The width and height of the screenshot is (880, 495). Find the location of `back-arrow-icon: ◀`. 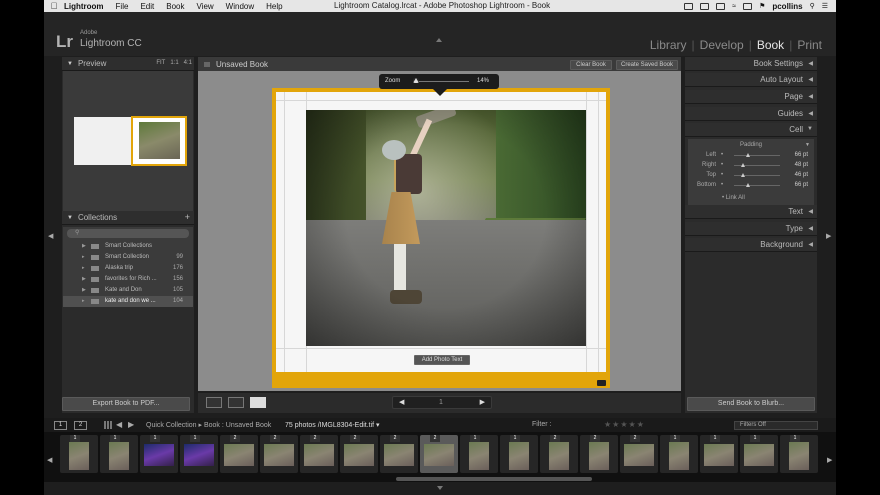

back-arrow-icon: ◀ is located at coordinates (119, 424).